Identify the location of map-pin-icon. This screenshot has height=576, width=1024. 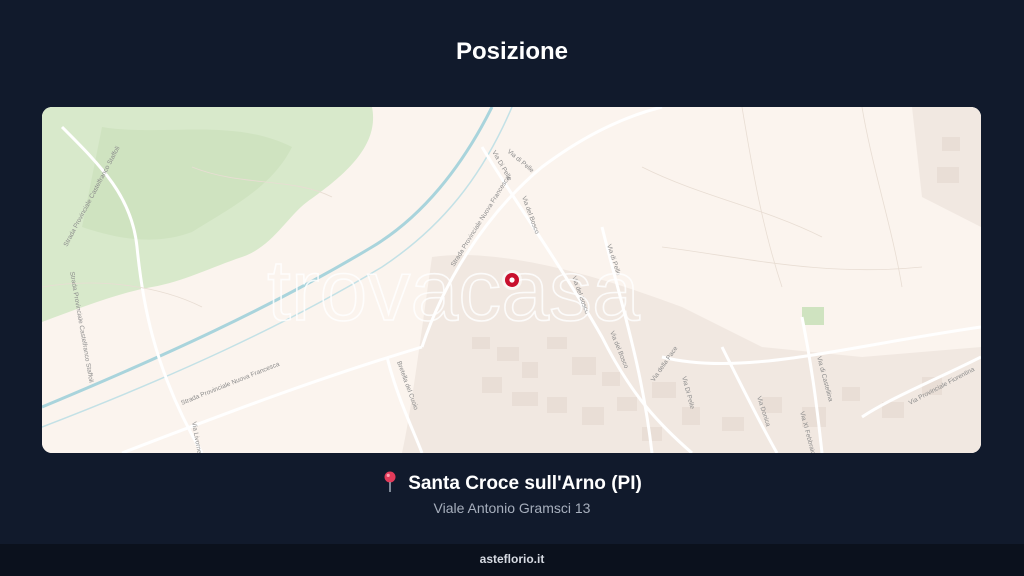
(390, 481).